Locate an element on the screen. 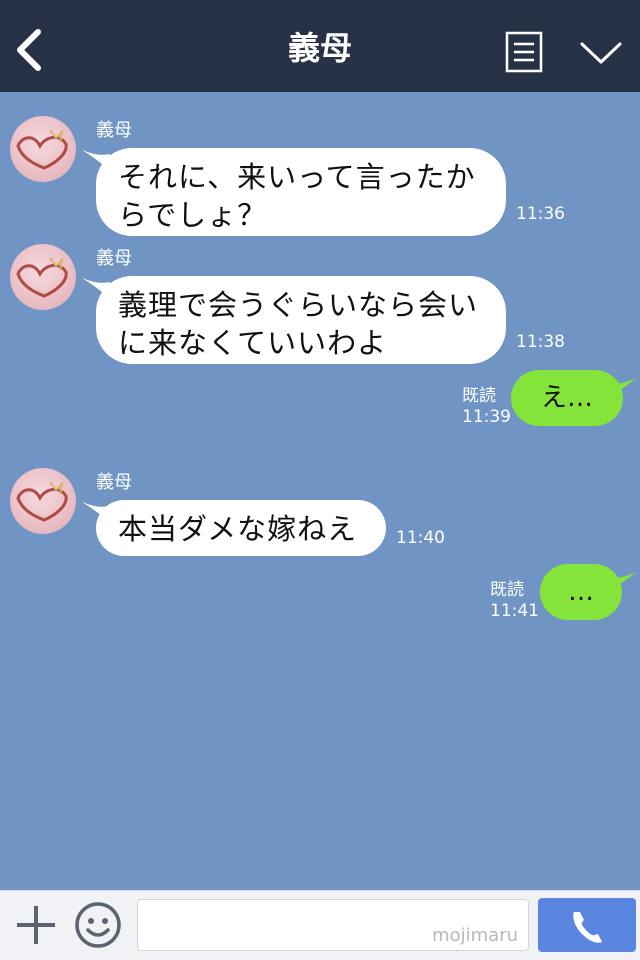 The image size is (640, 960). read-status: 既読 11:41 is located at coordinates (514, 601).